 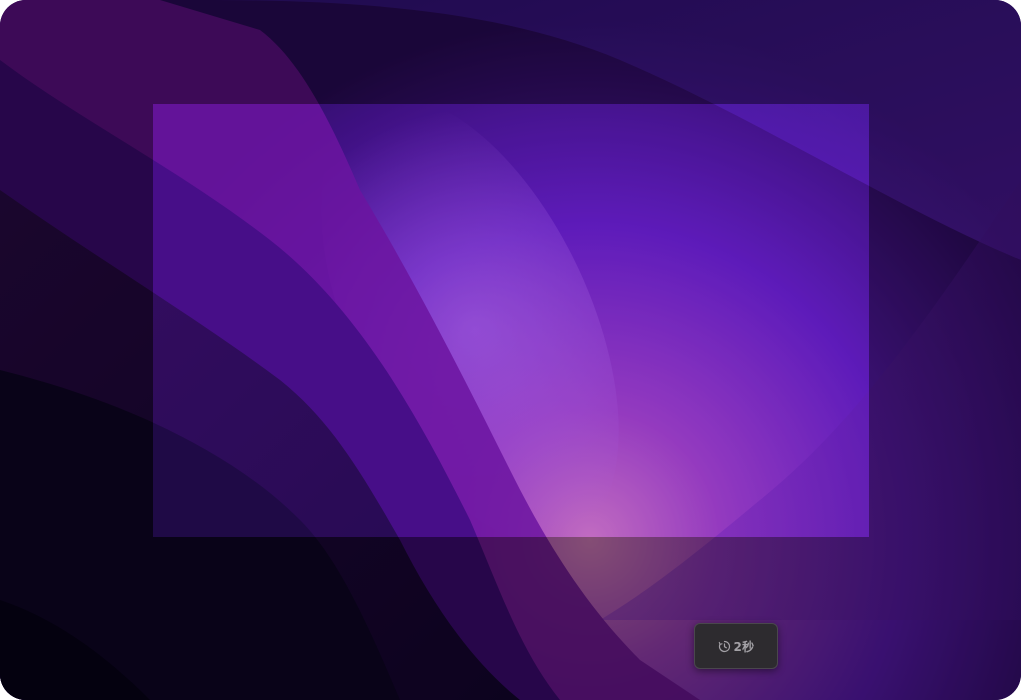 I want to click on capture-timer-button: 2秒, so click(x=736, y=646).